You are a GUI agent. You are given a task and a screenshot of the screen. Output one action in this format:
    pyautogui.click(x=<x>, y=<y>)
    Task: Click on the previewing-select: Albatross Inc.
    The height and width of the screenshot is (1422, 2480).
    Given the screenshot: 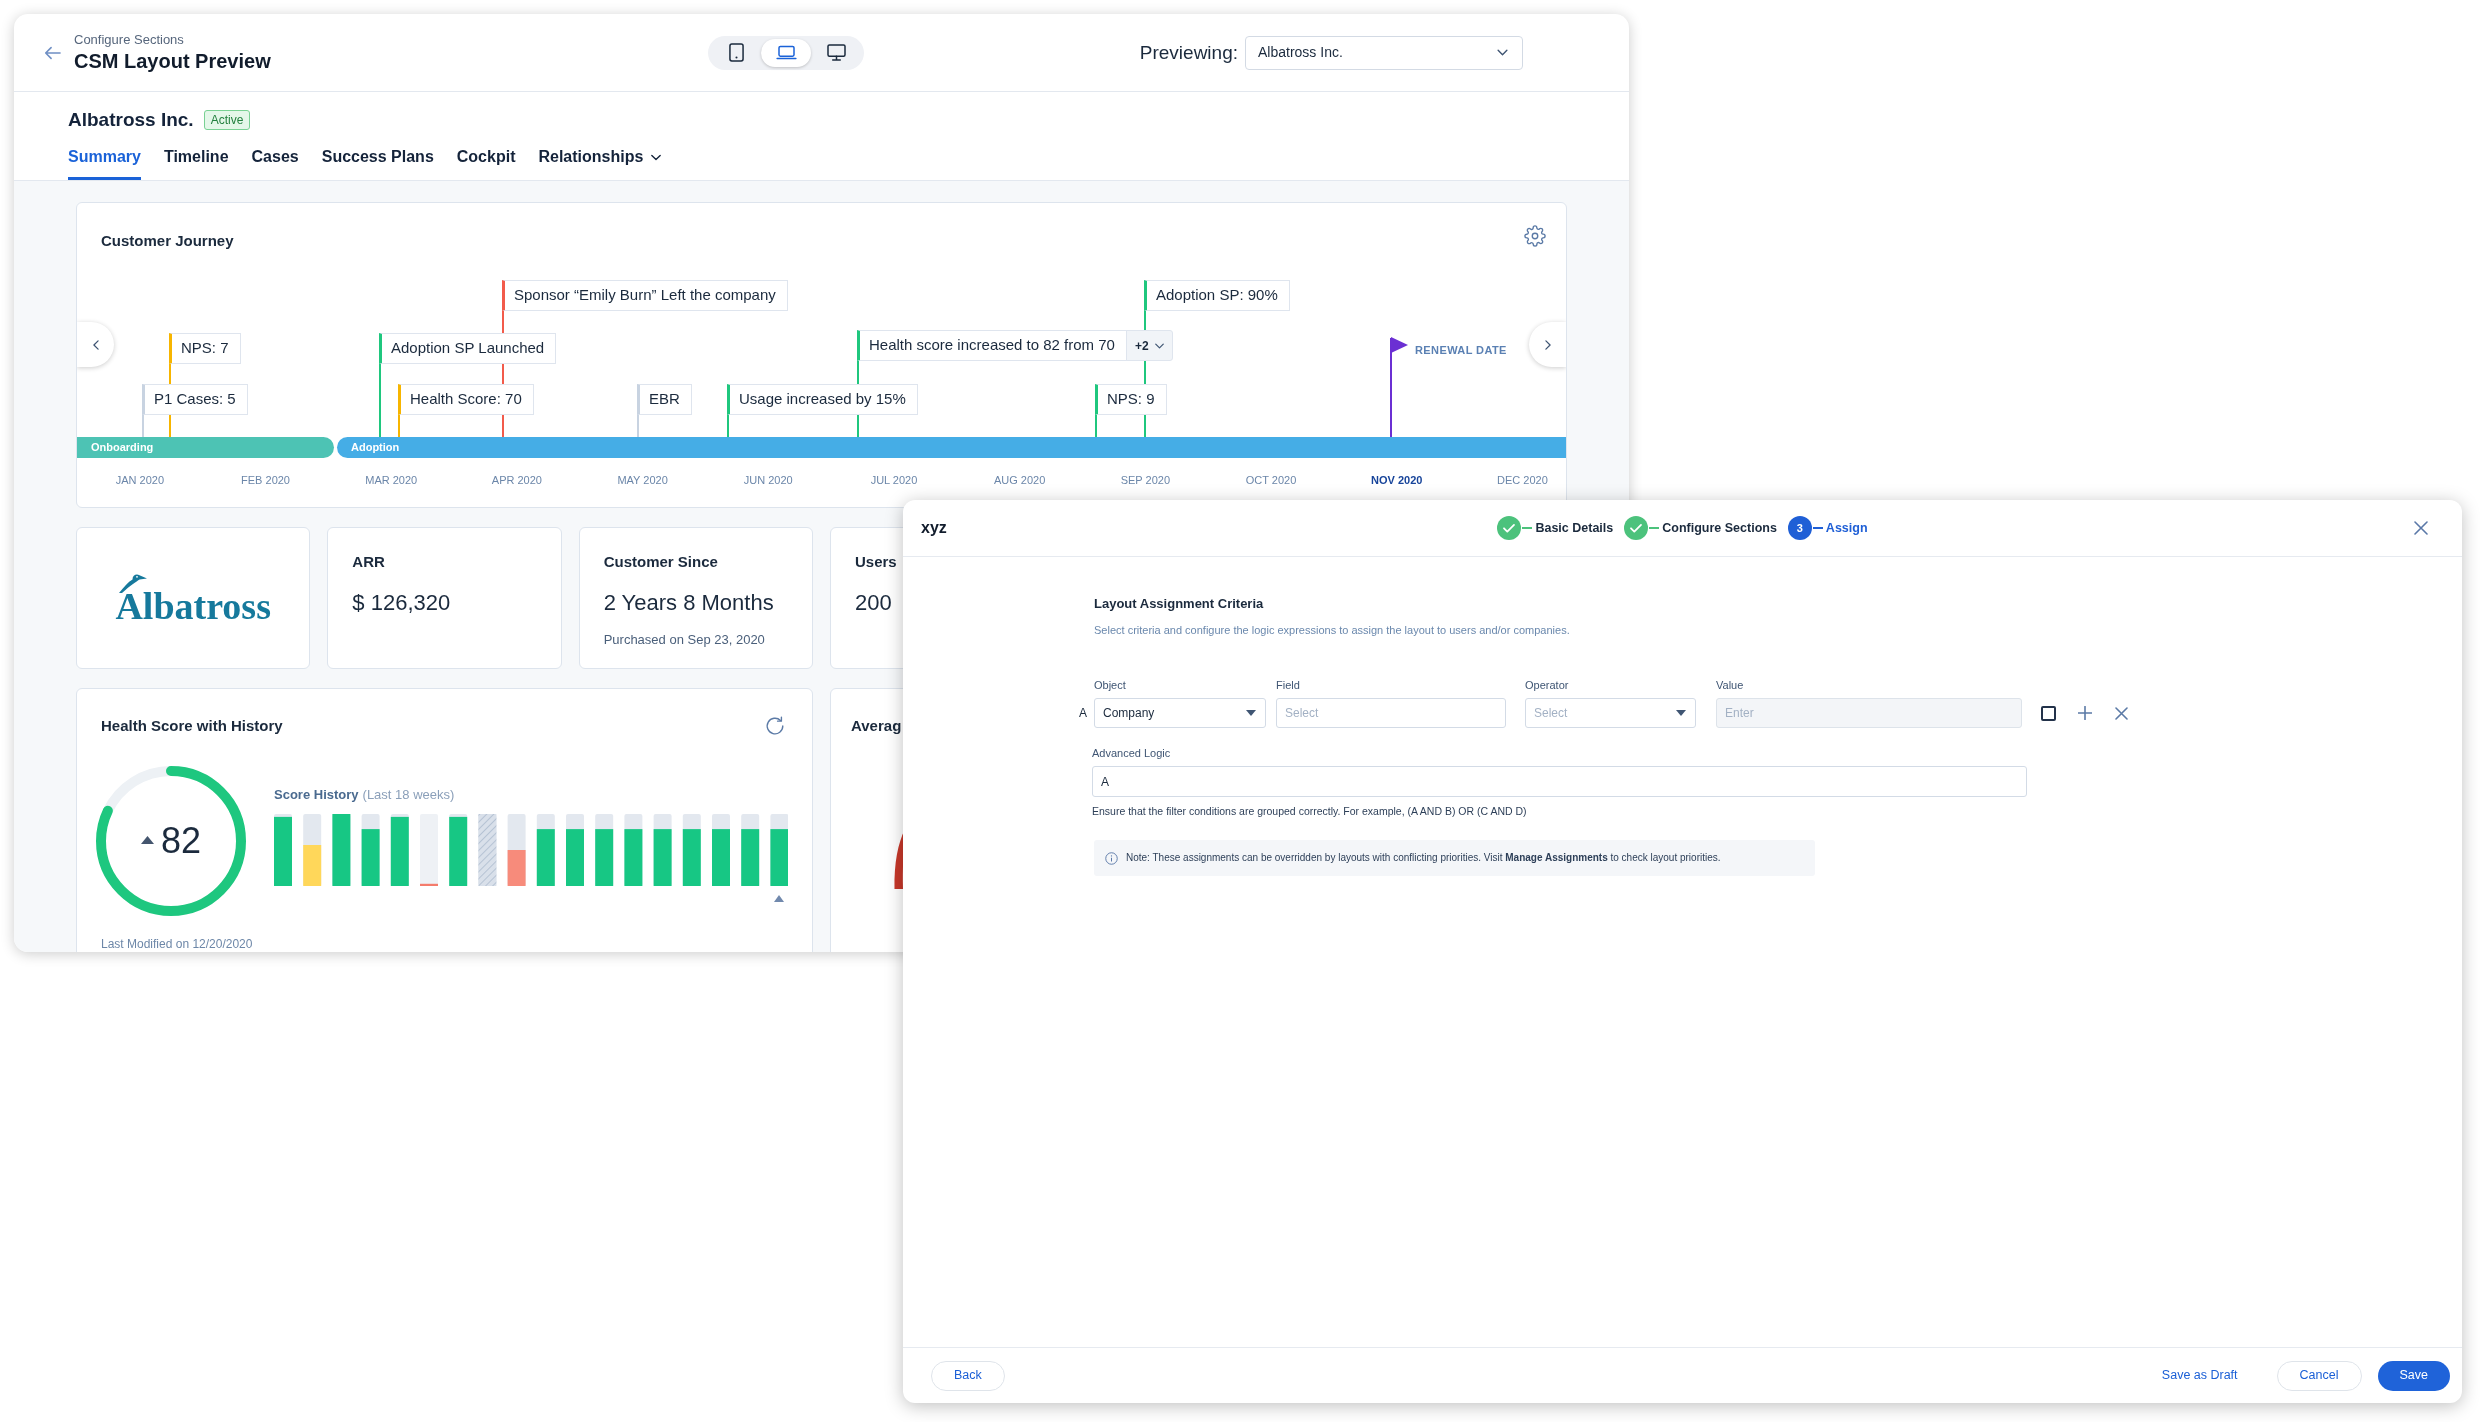 What is the action you would take?
    pyautogui.click(x=1384, y=52)
    